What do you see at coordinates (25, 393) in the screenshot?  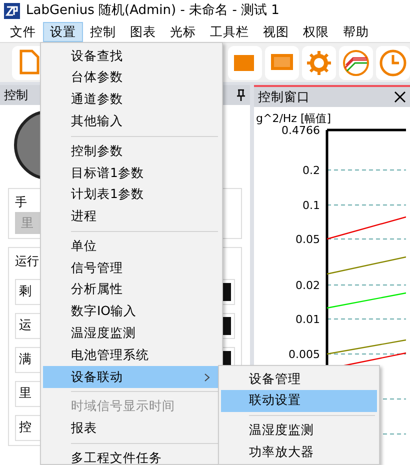 I see `row-label: 里` at bounding box center [25, 393].